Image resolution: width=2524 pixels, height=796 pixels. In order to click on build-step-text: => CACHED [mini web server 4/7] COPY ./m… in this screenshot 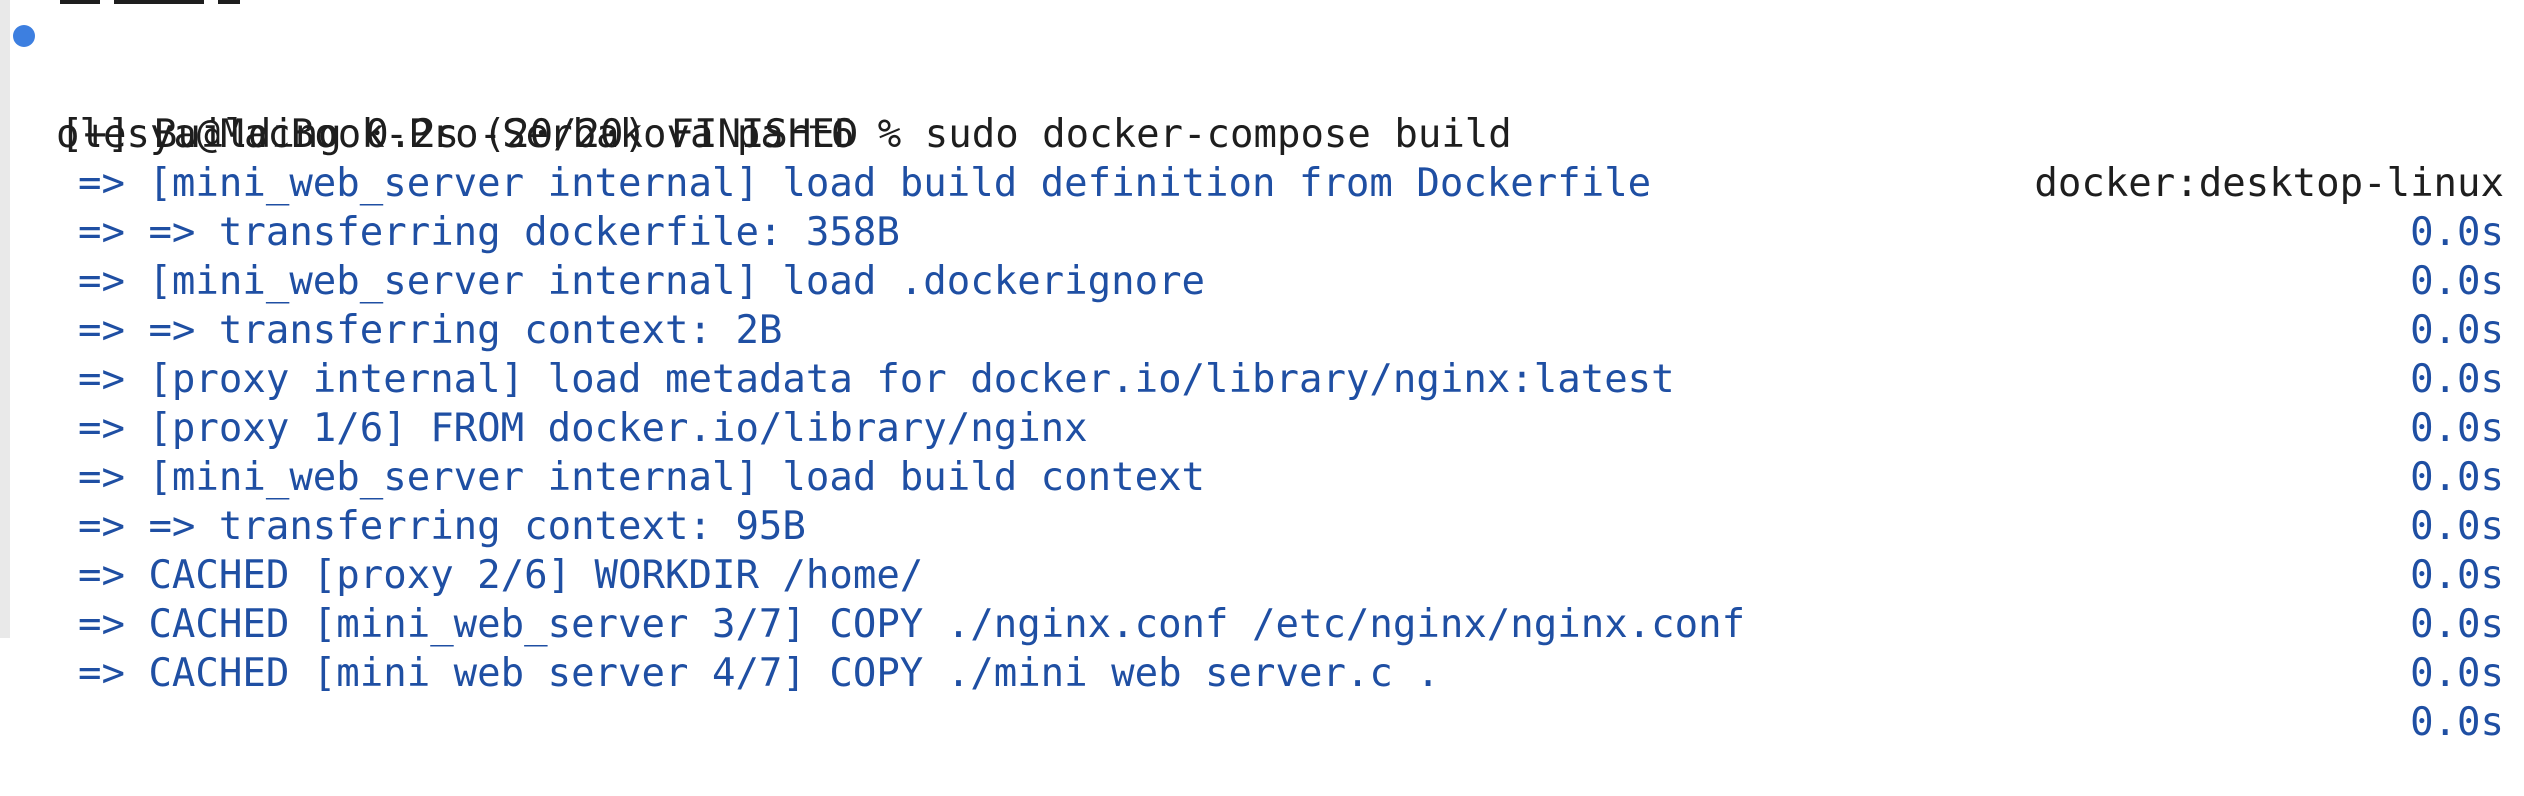, I will do `click(759, 673)`.